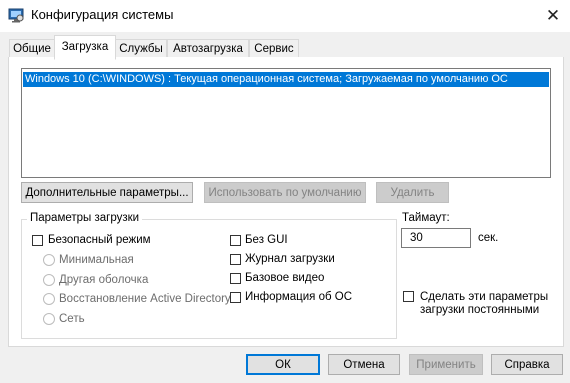  What do you see at coordinates (299, 297) in the screenshot?
I see `os-info-label: Информация об ОС` at bounding box center [299, 297].